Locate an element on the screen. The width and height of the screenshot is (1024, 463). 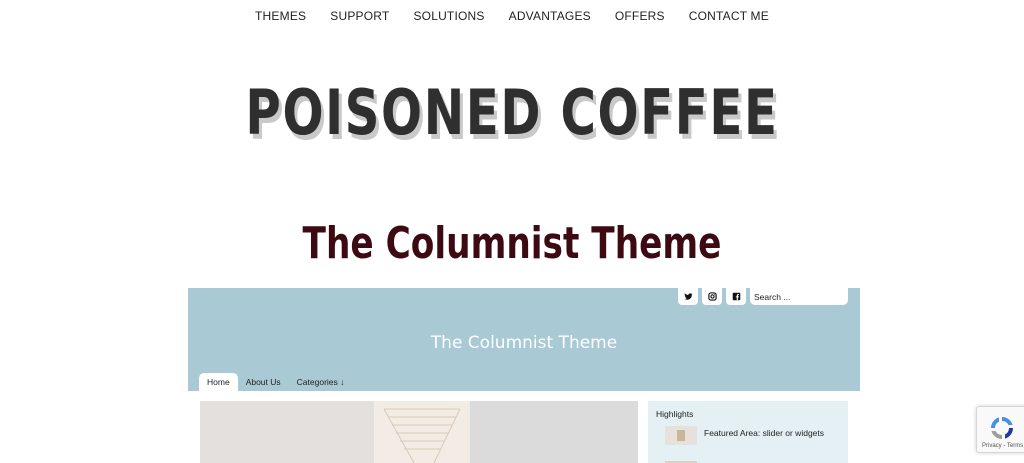
nav-contact-me: CONTACT ME is located at coordinates (729, 16).